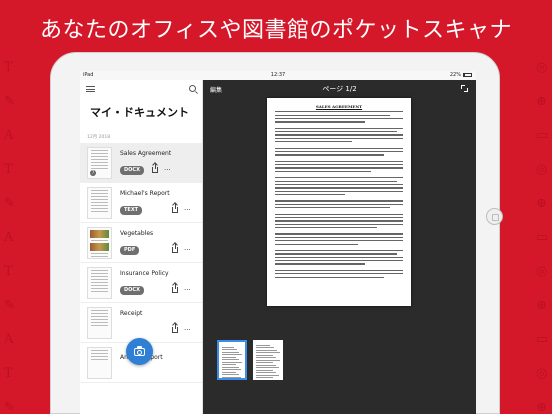  I want to click on document-name: Sales Agreement, so click(146, 153).